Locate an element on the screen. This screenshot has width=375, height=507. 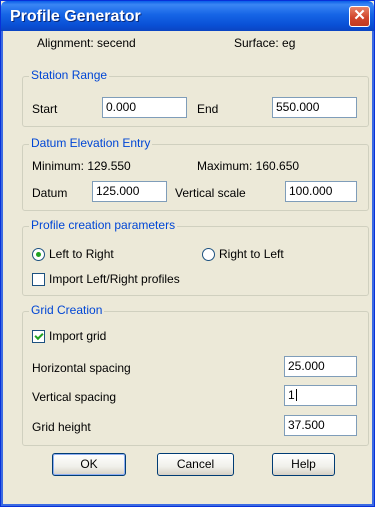
vertical-scale-input: 100.000 is located at coordinates (321, 191).